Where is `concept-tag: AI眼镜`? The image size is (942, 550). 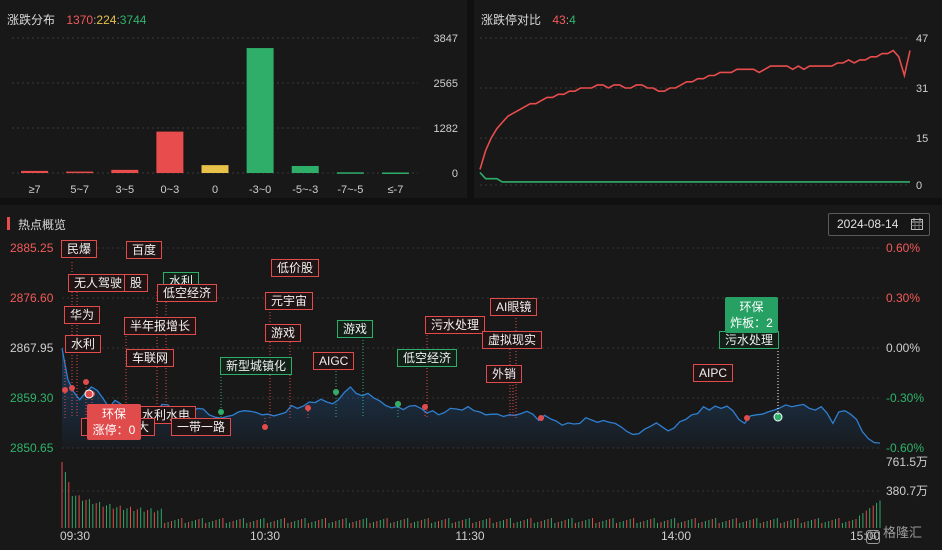
concept-tag: AI眼镜 is located at coordinates (514, 307).